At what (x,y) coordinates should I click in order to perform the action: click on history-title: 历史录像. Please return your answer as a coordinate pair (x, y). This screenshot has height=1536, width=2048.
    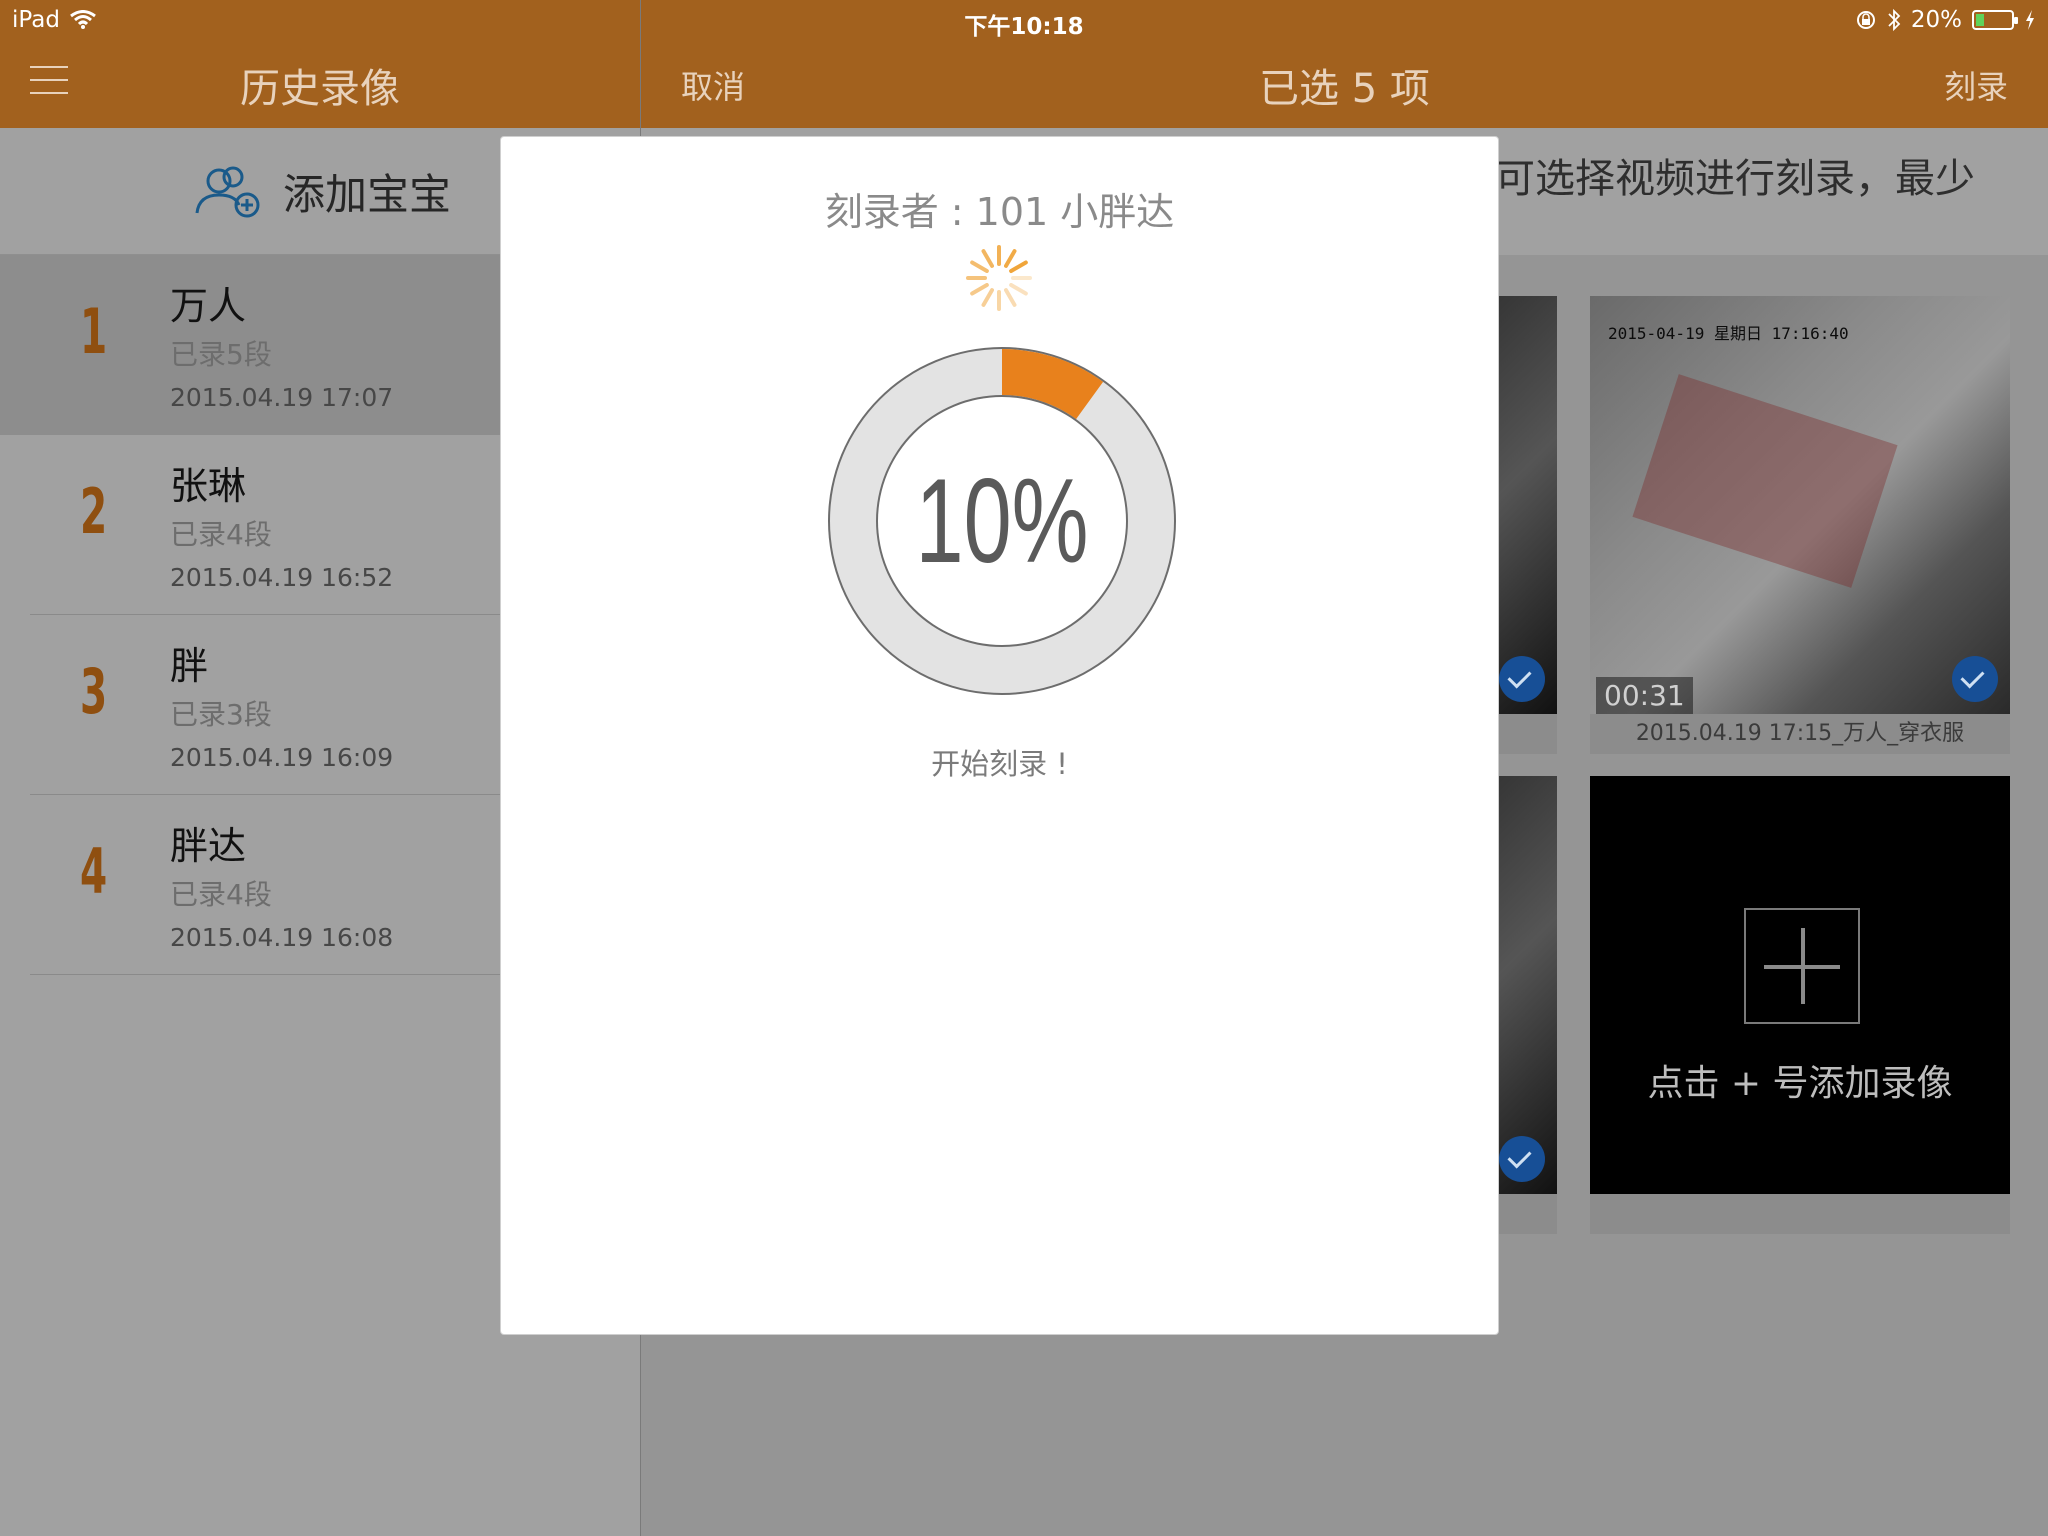
    Looking at the image, I should click on (320, 89).